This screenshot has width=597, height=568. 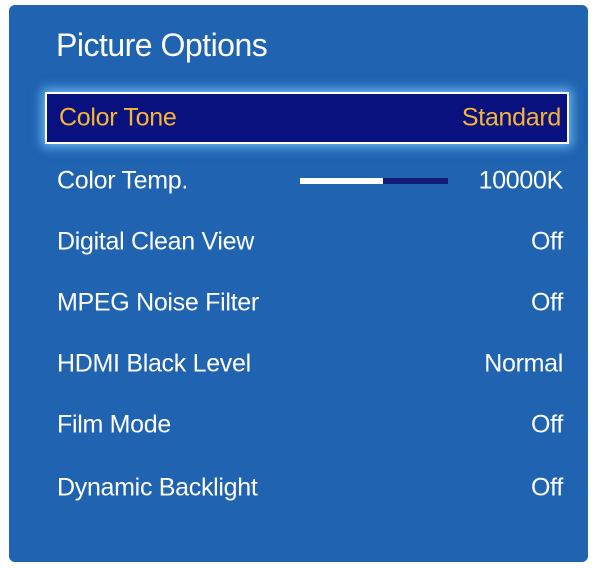 What do you see at coordinates (307, 364) in the screenshot?
I see `menu-item-hdmi-black-level: HDMI Black Level Normal` at bounding box center [307, 364].